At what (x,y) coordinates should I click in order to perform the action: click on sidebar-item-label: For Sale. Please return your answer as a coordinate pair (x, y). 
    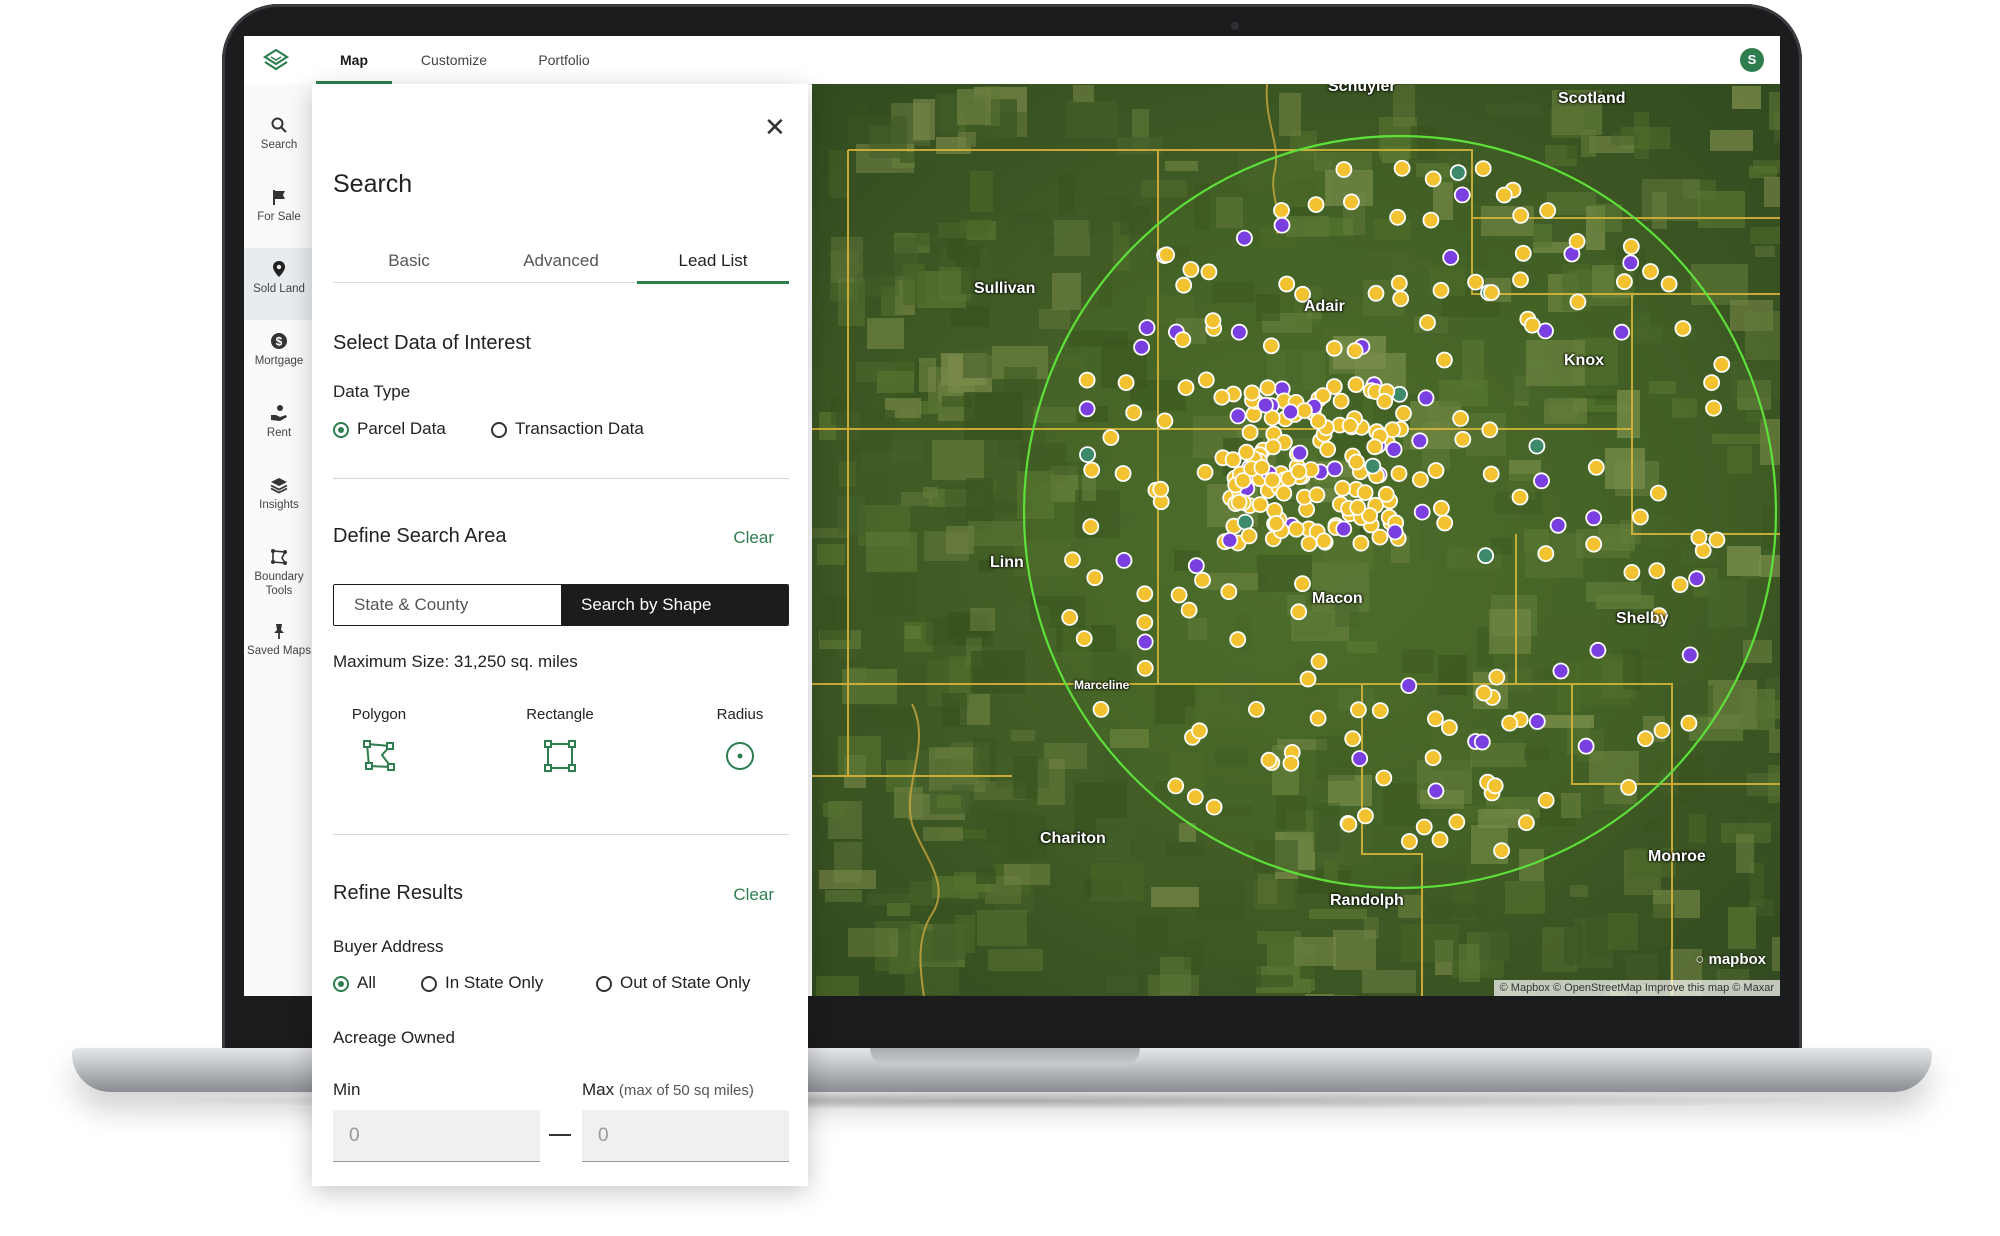
    Looking at the image, I should click on (279, 217).